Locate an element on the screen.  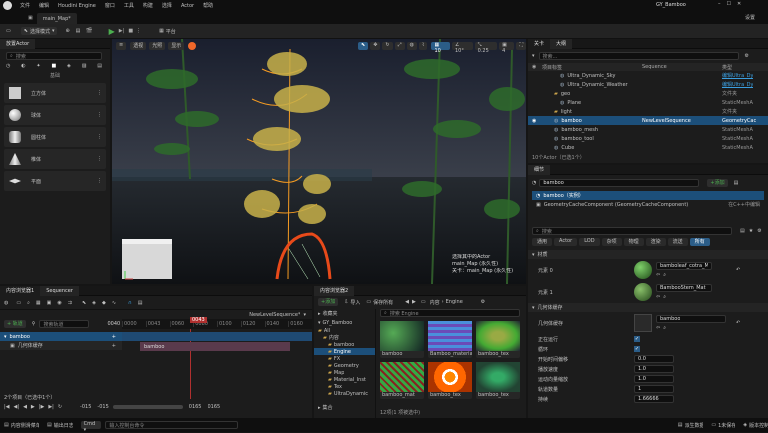
category-button: 通用 is located at coordinates (542, 242).